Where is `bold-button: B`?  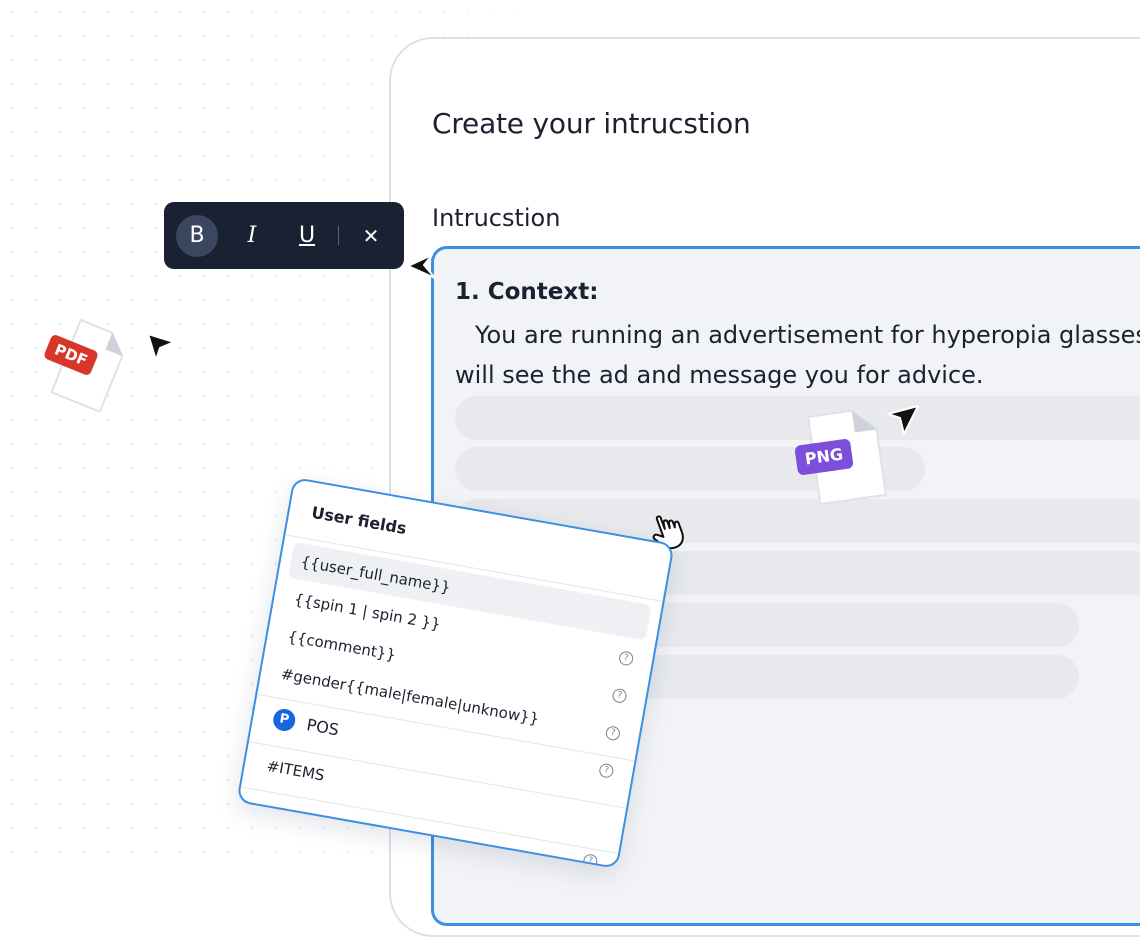
bold-button: B is located at coordinates (197, 236).